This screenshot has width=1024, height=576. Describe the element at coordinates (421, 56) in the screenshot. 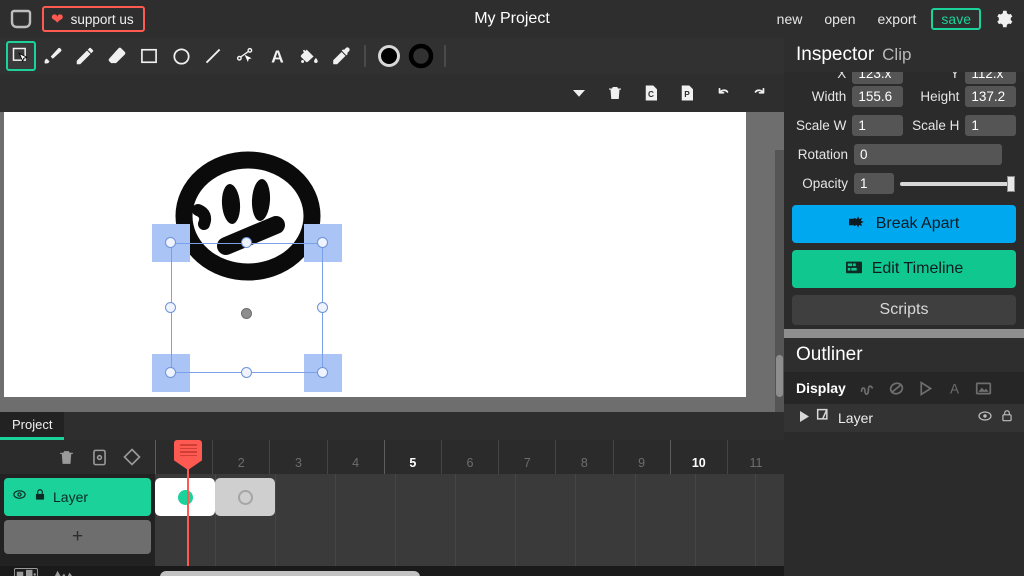

I see `stroke-color-swatch` at that location.